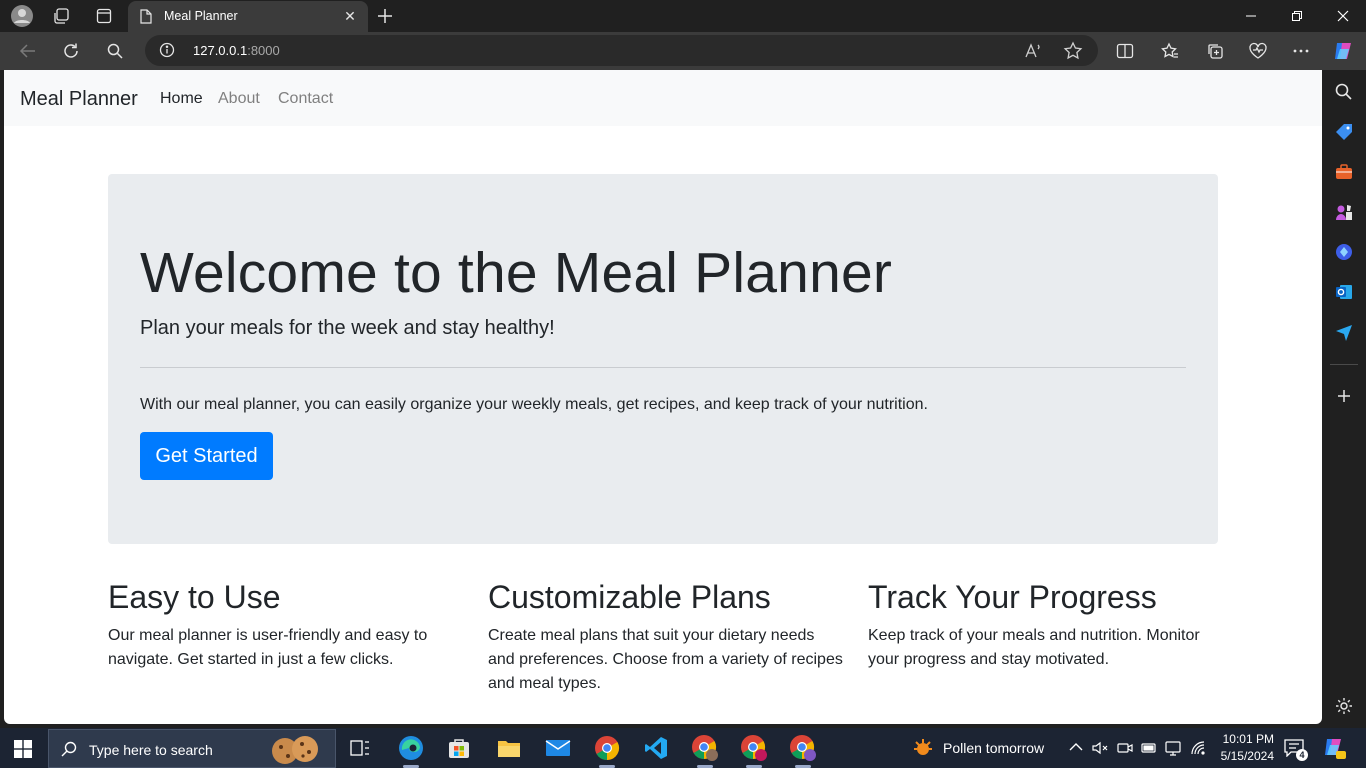 The width and height of the screenshot is (1366, 768). What do you see at coordinates (1215, 51) in the screenshot?
I see `collections-icon` at bounding box center [1215, 51].